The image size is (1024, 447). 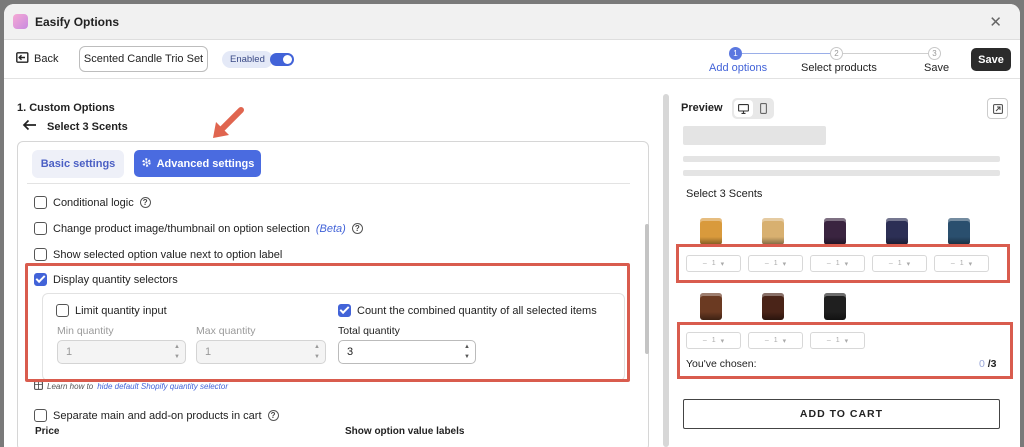 What do you see at coordinates (22, 59) in the screenshot?
I see `back-arrow-icon` at bounding box center [22, 59].